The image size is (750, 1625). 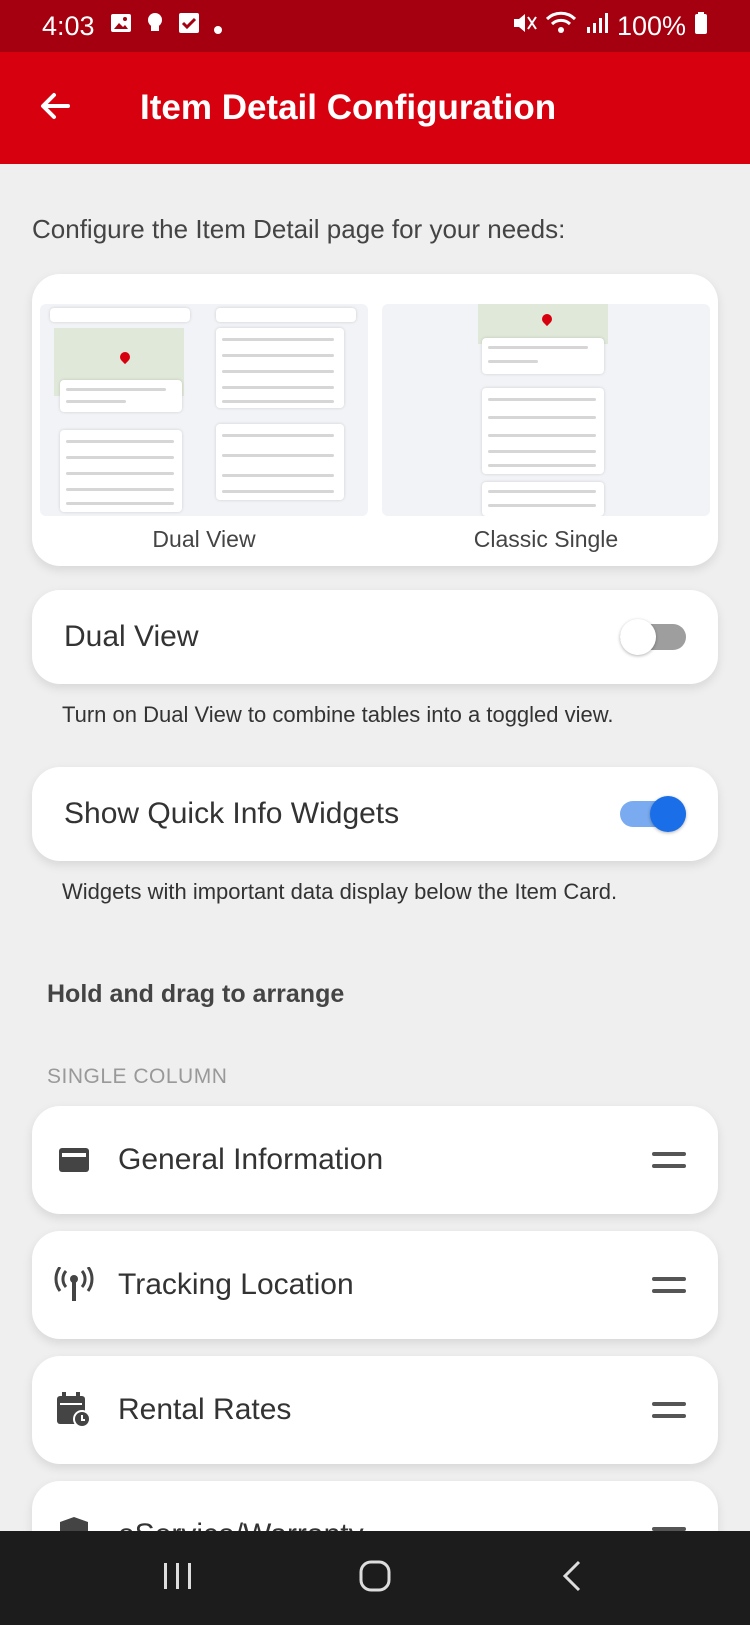 I want to click on arrange-item-label: Tracking Location, so click(x=236, y=1284).